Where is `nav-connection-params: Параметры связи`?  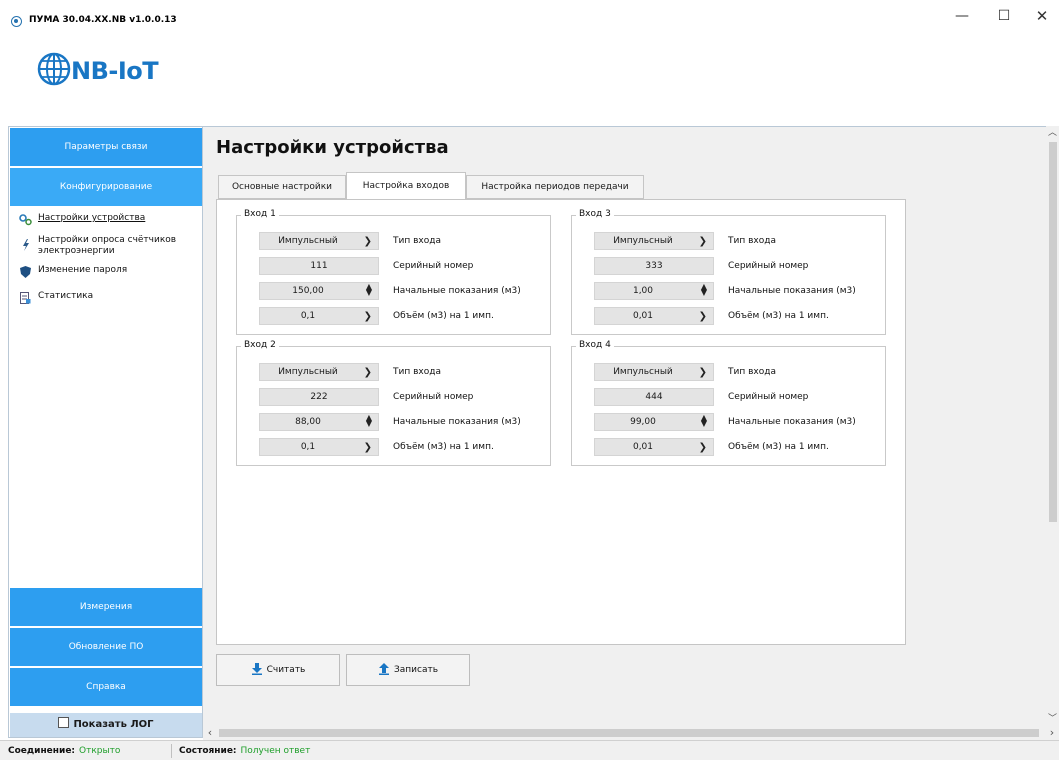
nav-connection-params: Параметры связи is located at coordinates (106, 147).